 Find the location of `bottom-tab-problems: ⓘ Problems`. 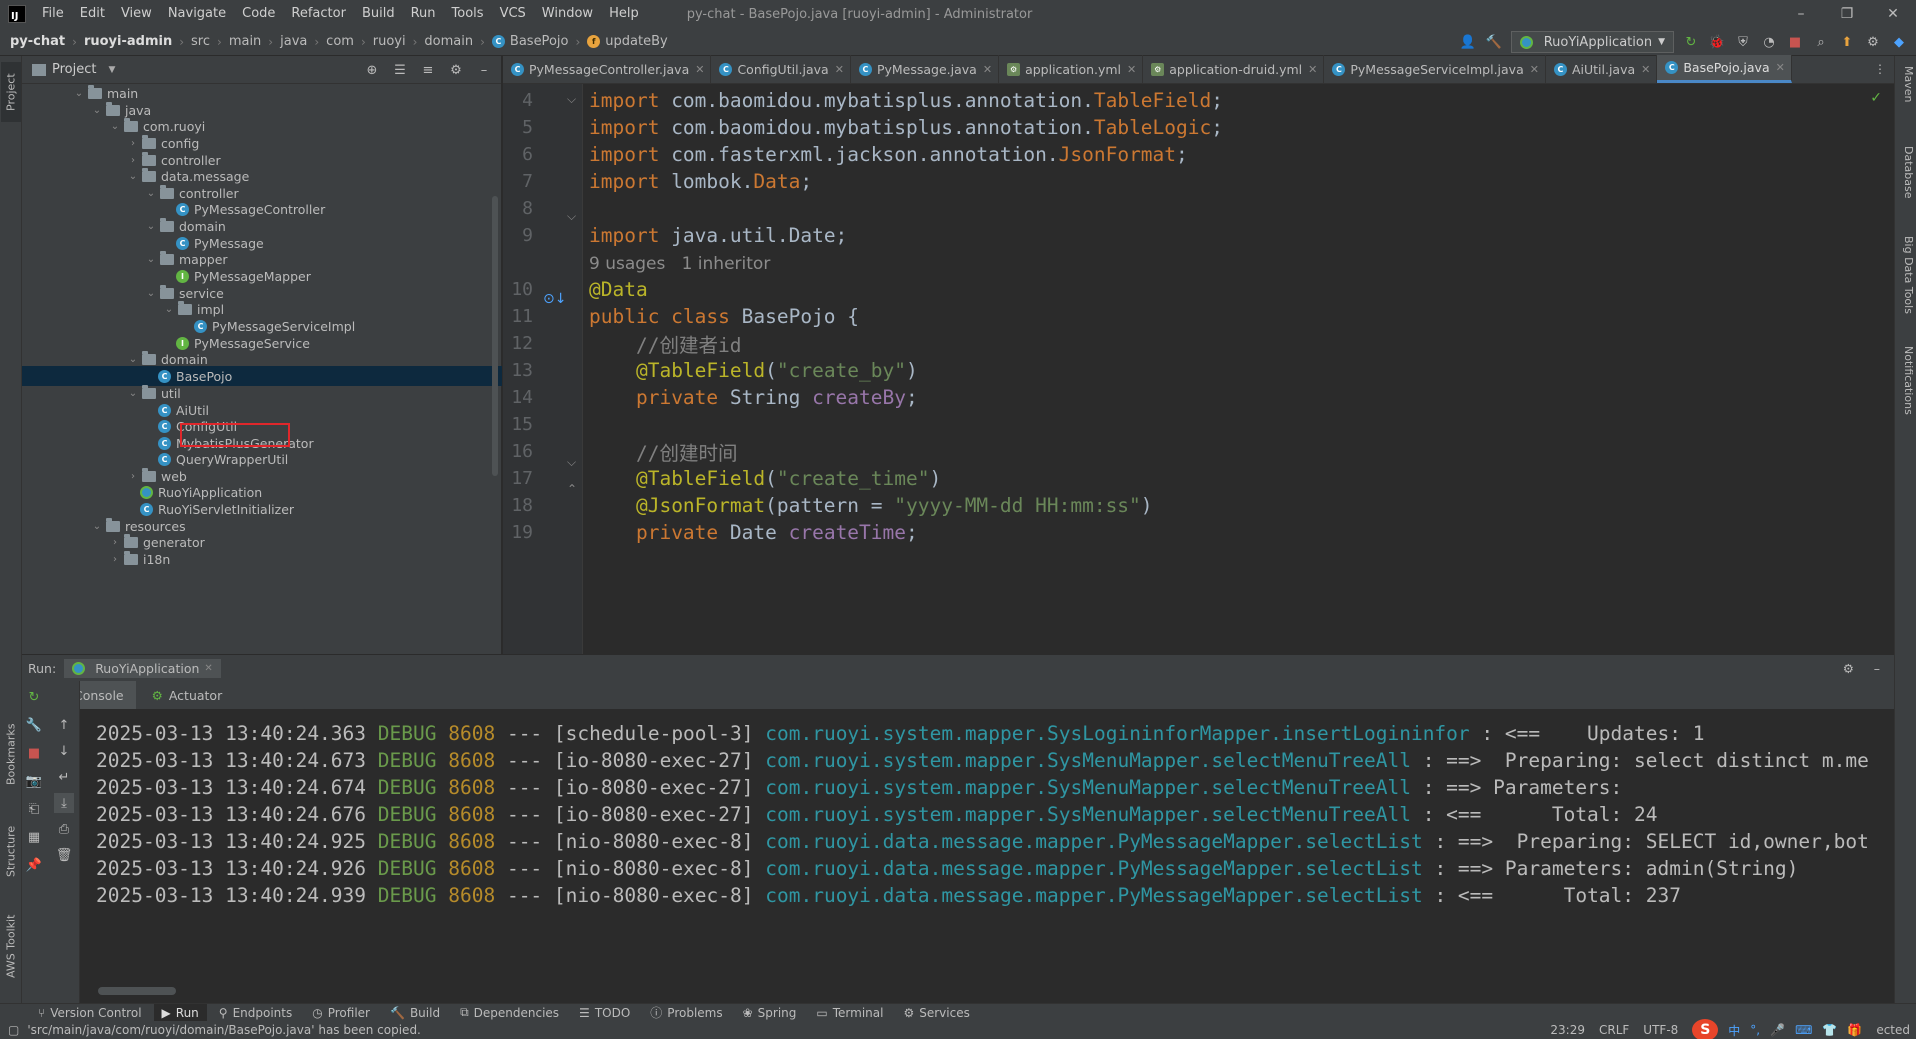

bottom-tab-problems: ⓘ Problems is located at coordinates (686, 1013).